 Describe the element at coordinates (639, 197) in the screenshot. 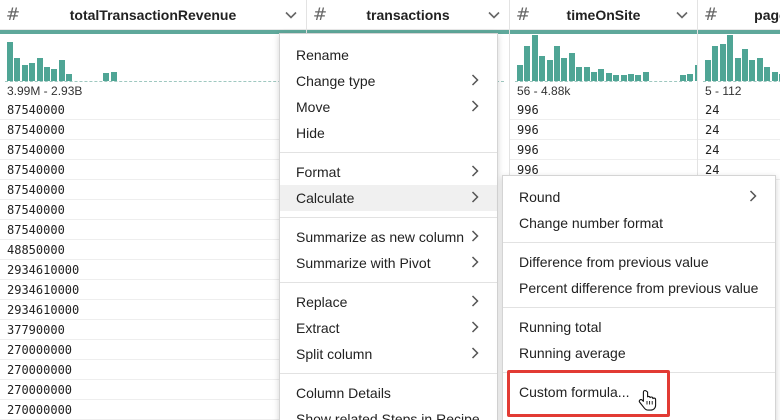

I see `menu-item-round: Round` at that location.